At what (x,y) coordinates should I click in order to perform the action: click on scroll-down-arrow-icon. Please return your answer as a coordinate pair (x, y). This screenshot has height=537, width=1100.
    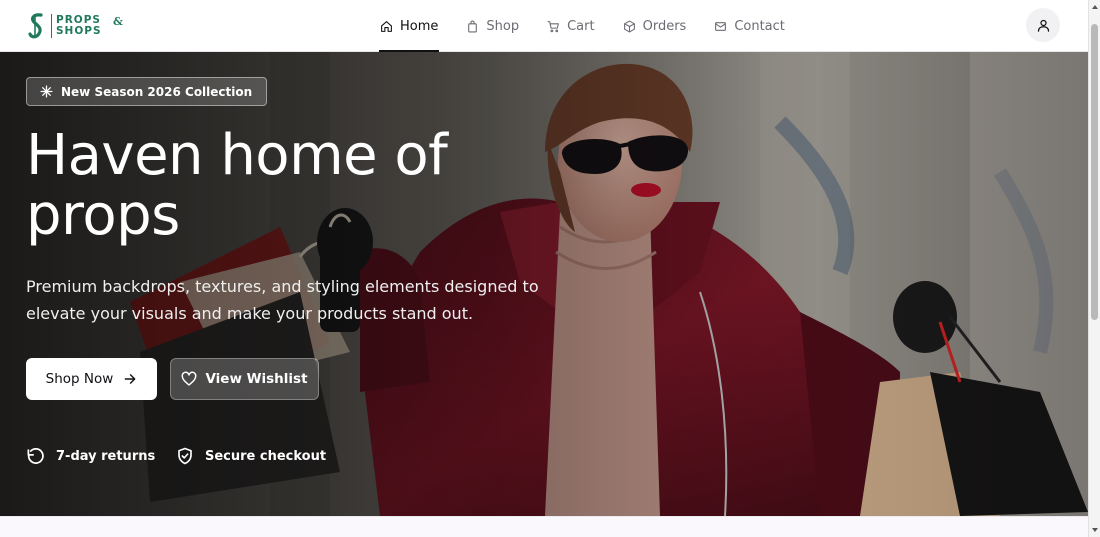
    Looking at the image, I should click on (1095, 530).